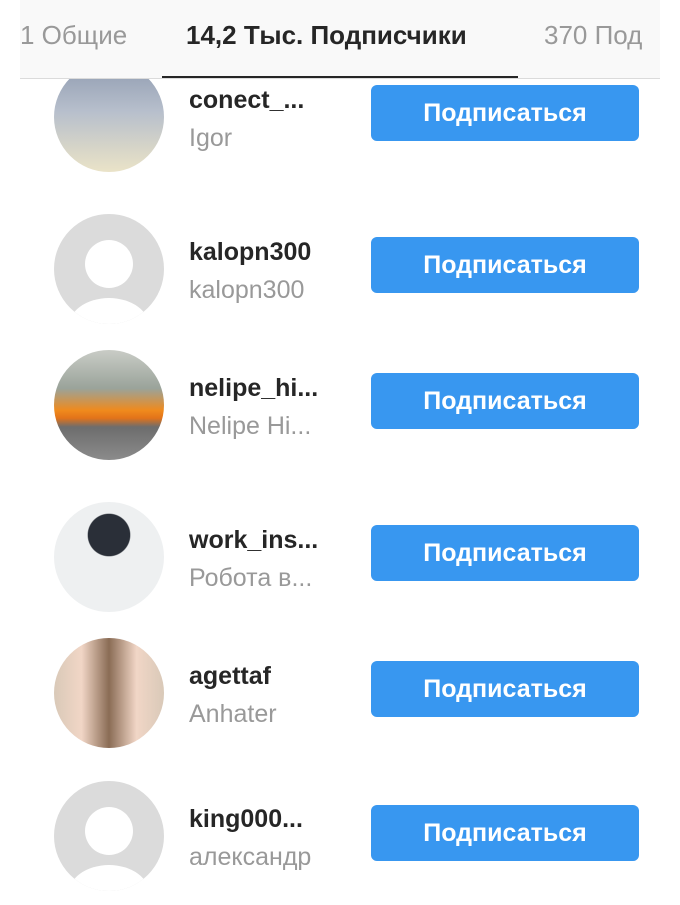 Image resolution: width=680 pixels, height=905 pixels. Describe the element at coordinates (326, 35) in the screenshot. I see `tab-followers: 14,2 Тыс. Подписчики` at that location.